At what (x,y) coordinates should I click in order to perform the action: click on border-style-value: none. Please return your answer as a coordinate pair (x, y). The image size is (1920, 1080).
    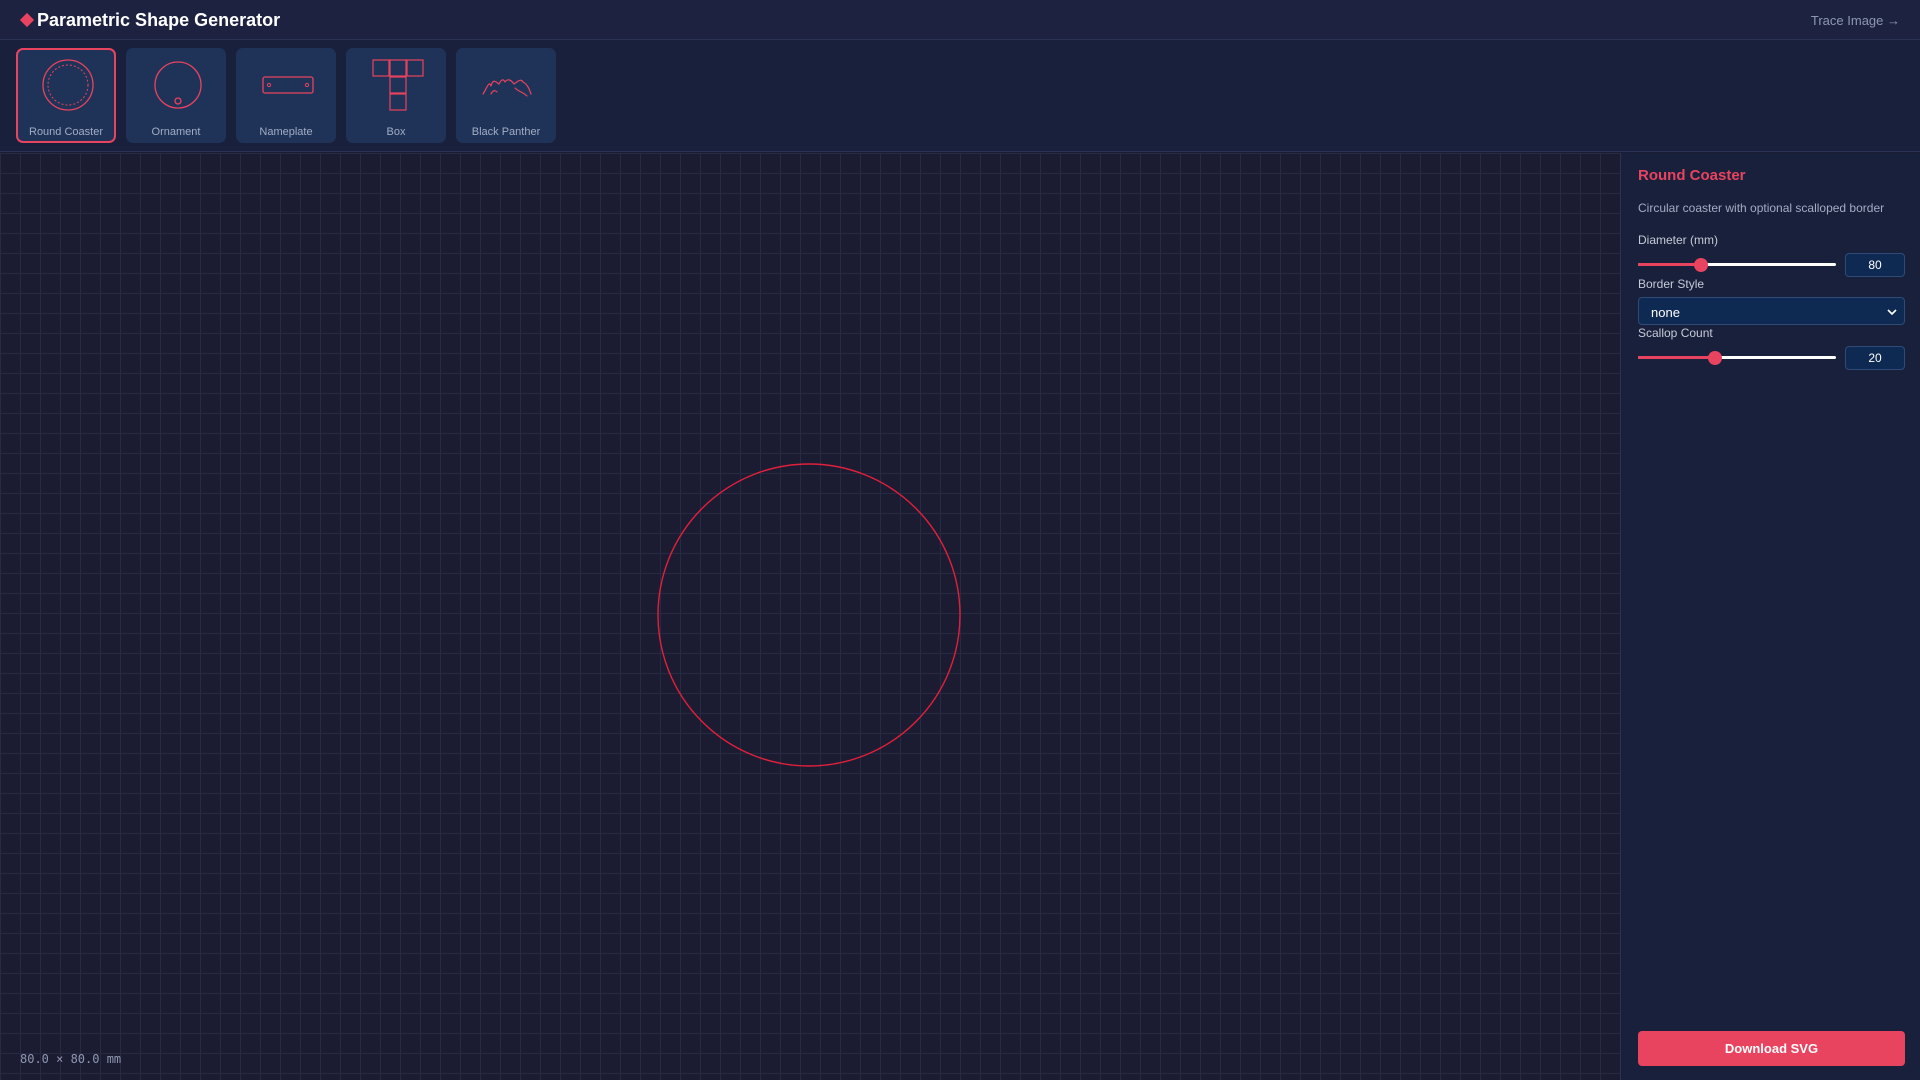
    Looking at the image, I should click on (1665, 312).